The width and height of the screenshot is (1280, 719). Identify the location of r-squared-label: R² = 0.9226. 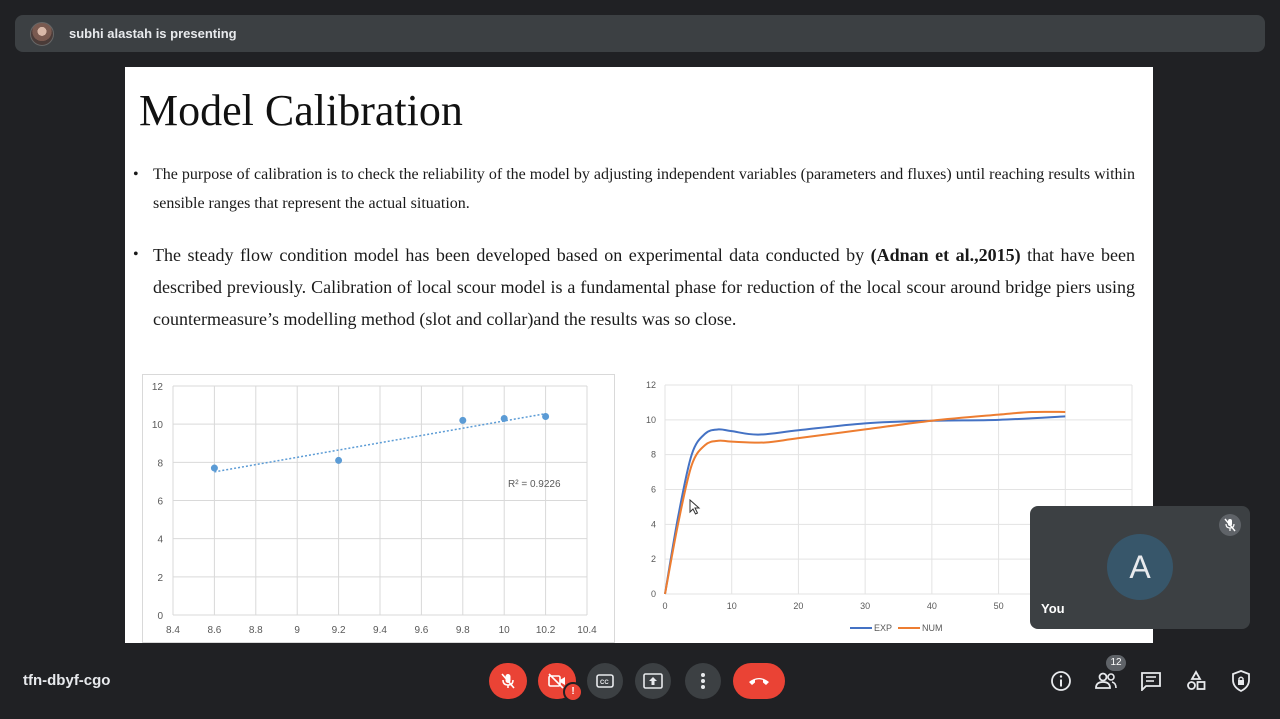
(534, 484).